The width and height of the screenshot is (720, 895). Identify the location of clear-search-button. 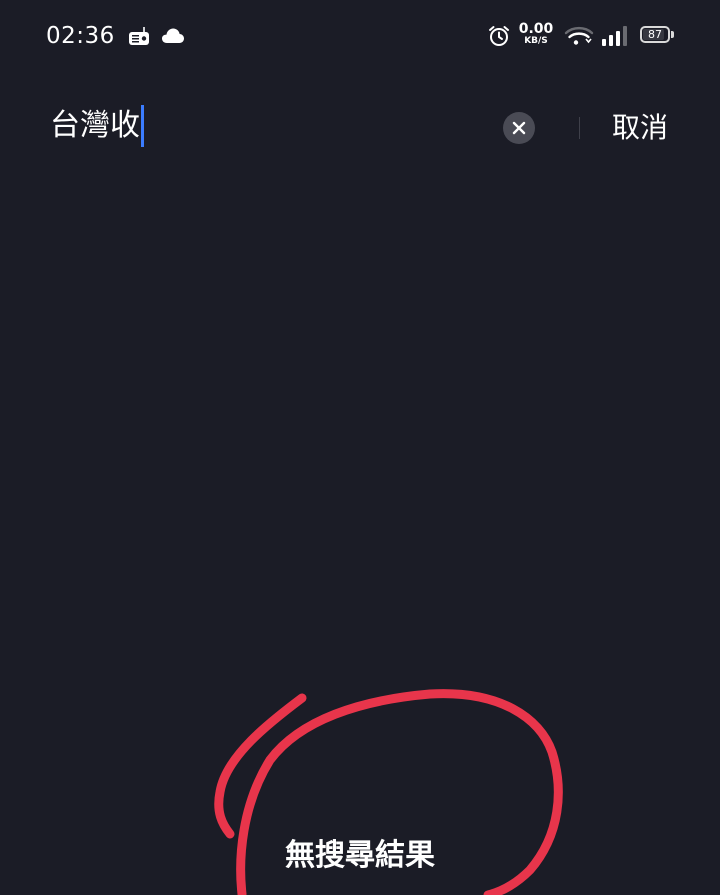
(519, 128).